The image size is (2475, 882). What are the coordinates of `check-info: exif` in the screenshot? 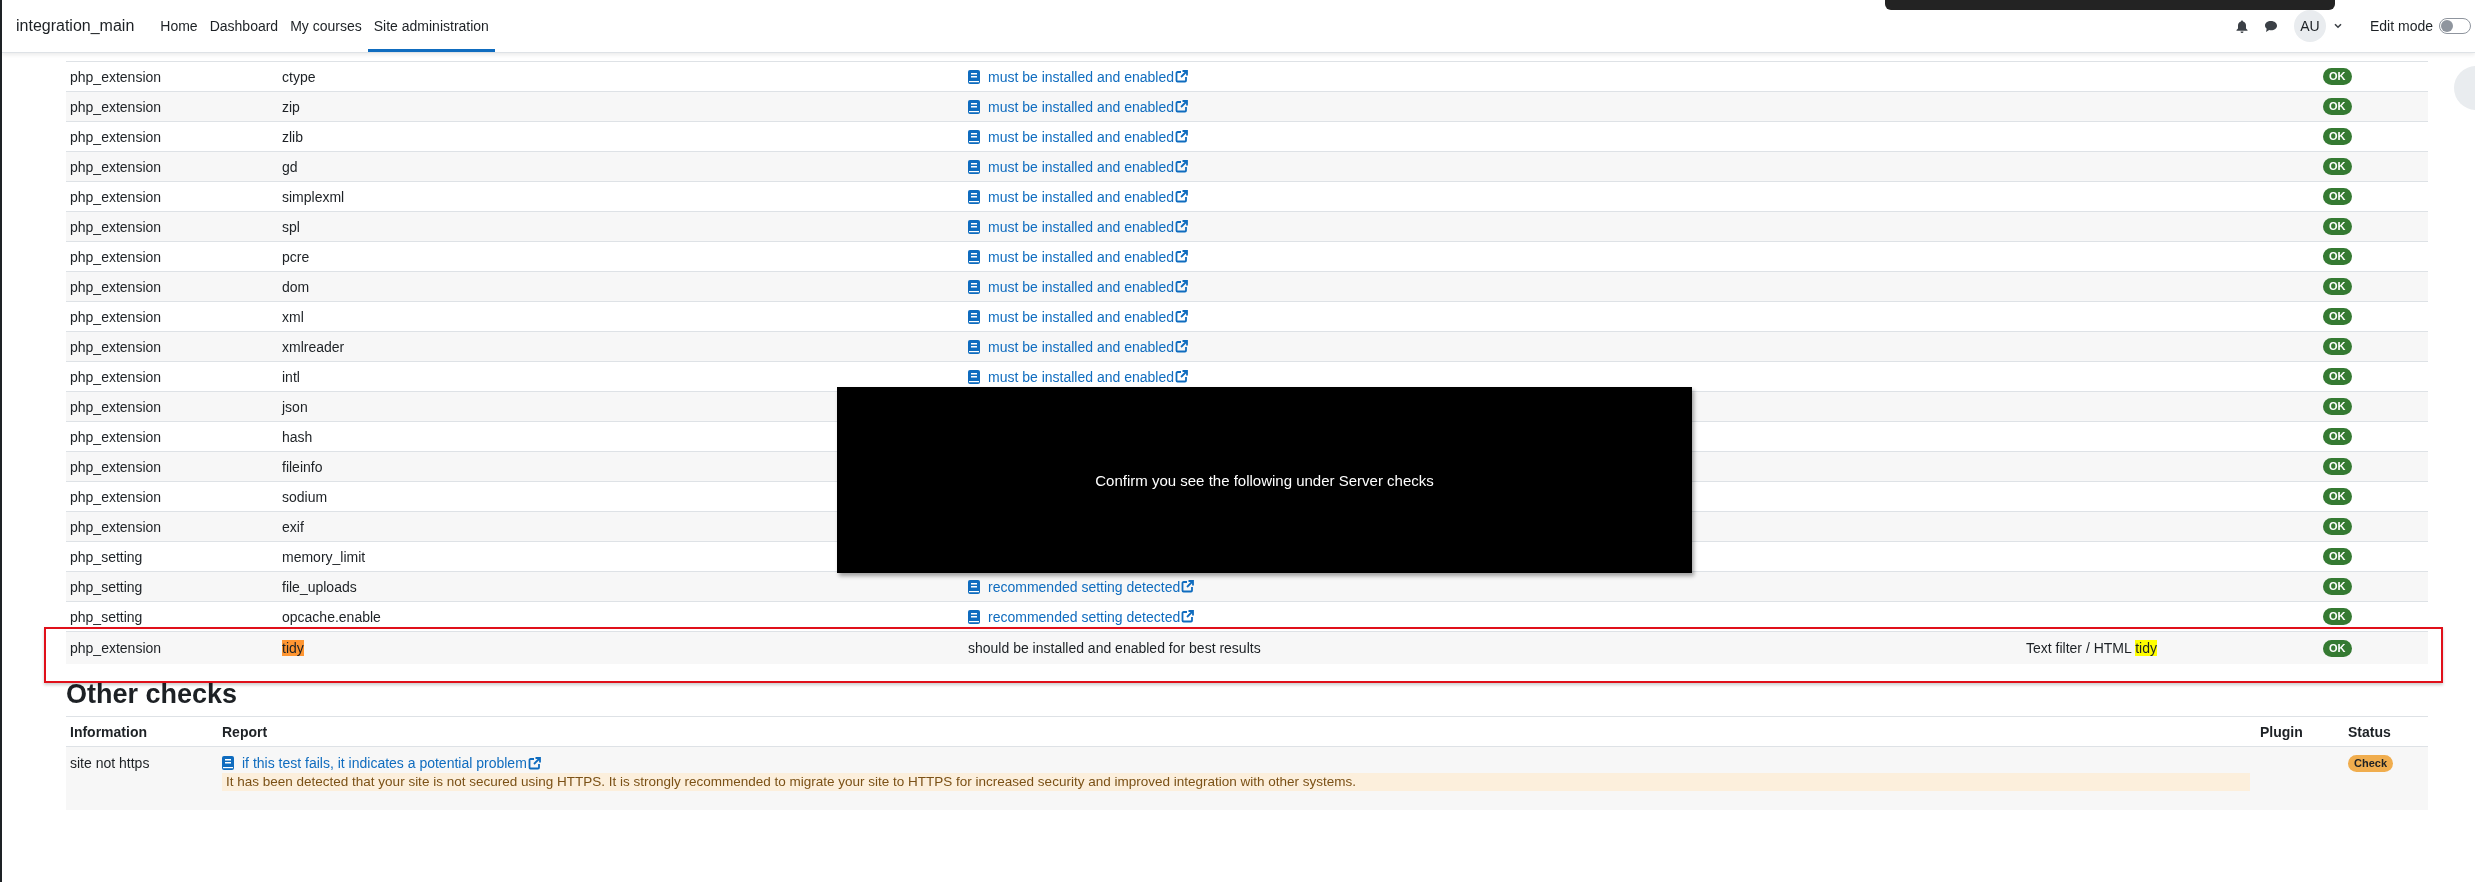 It's located at (292, 526).